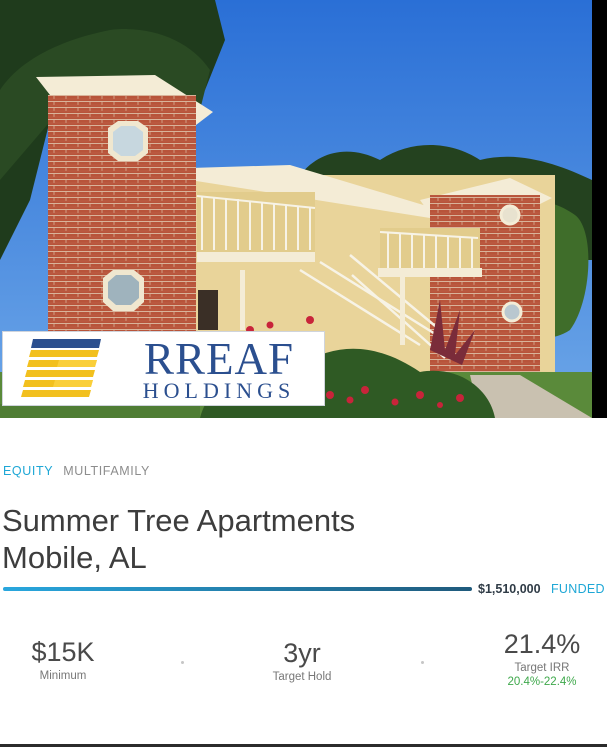 Image resolution: width=607 pixels, height=747 pixels. I want to click on property-location: Mobile, AL, so click(74, 557).